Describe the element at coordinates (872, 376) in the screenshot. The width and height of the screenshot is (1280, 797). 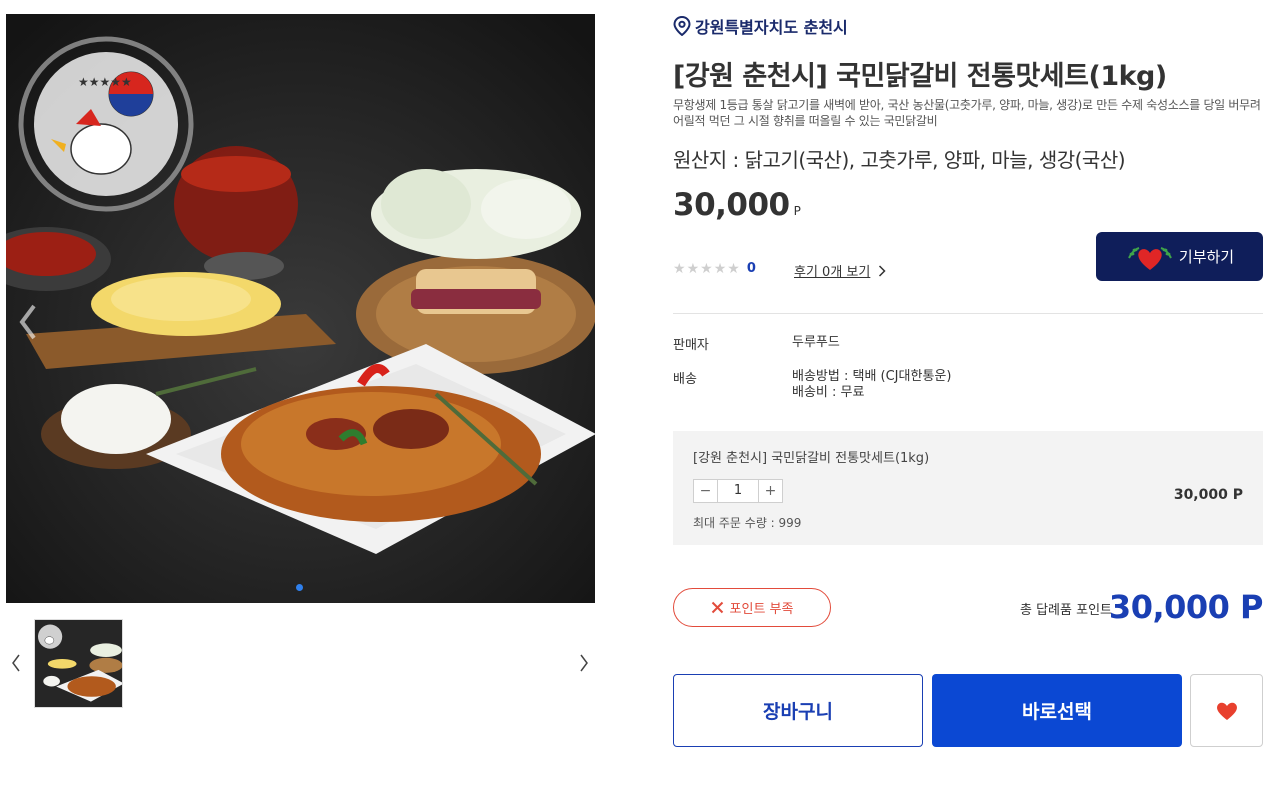
I see `shipping-method: 배송방법 : 택배 (CJ대한통운)` at that location.